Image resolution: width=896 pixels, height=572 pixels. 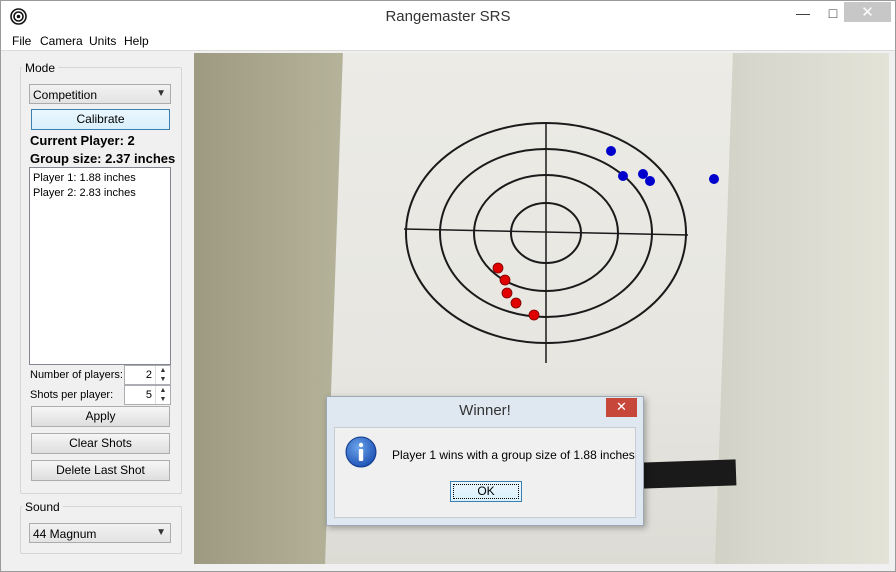 I want to click on num-players-value: 2, so click(x=148, y=375).